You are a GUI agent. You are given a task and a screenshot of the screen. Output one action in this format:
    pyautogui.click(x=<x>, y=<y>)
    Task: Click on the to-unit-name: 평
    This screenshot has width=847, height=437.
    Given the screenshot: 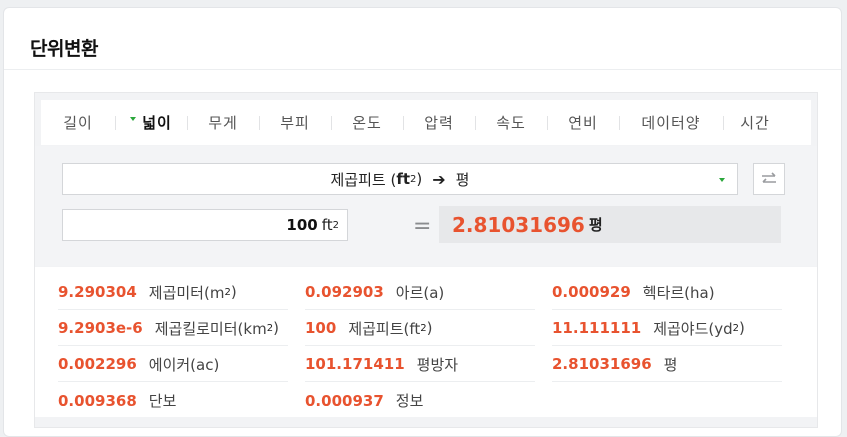 What is the action you would take?
    pyautogui.click(x=462, y=179)
    